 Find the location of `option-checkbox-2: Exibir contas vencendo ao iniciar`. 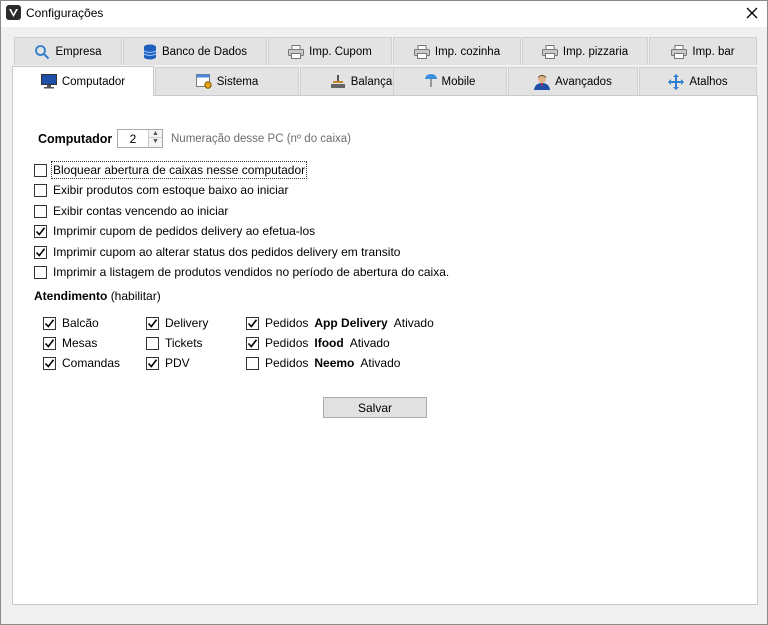

option-checkbox-2: Exibir contas vencendo ao iniciar is located at coordinates (131, 211).